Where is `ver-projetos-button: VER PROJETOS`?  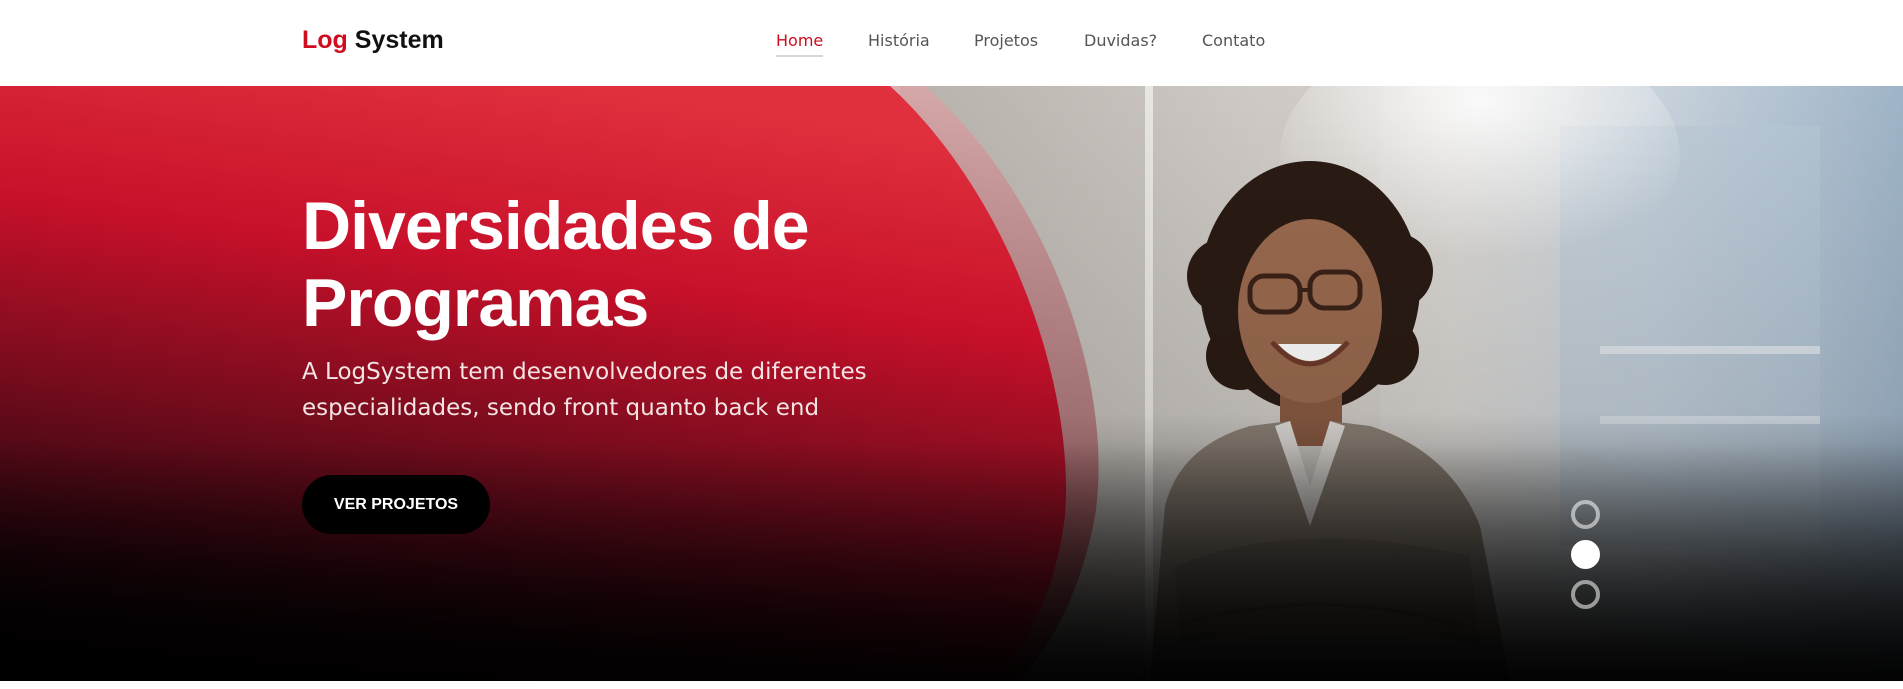 ver-projetos-button: VER PROJETOS is located at coordinates (396, 504).